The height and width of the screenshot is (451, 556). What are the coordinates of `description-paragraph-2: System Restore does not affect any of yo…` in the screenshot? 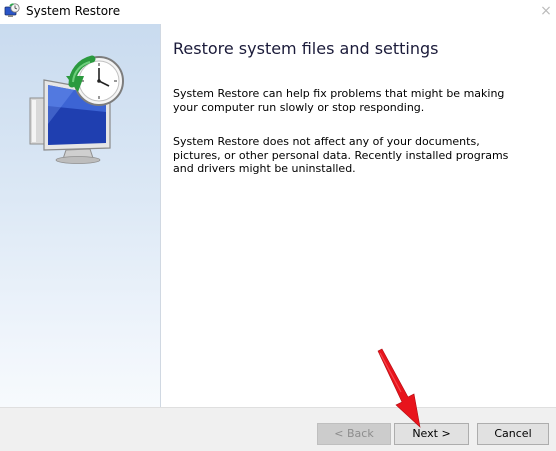 It's located at (341, 155).